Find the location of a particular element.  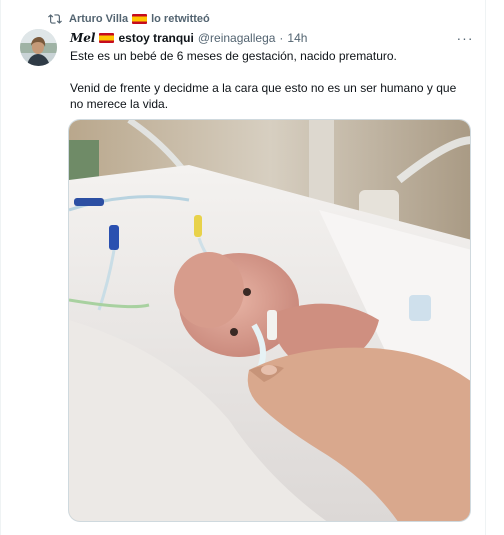

retweet-icon is located at coordinates (55, 19).